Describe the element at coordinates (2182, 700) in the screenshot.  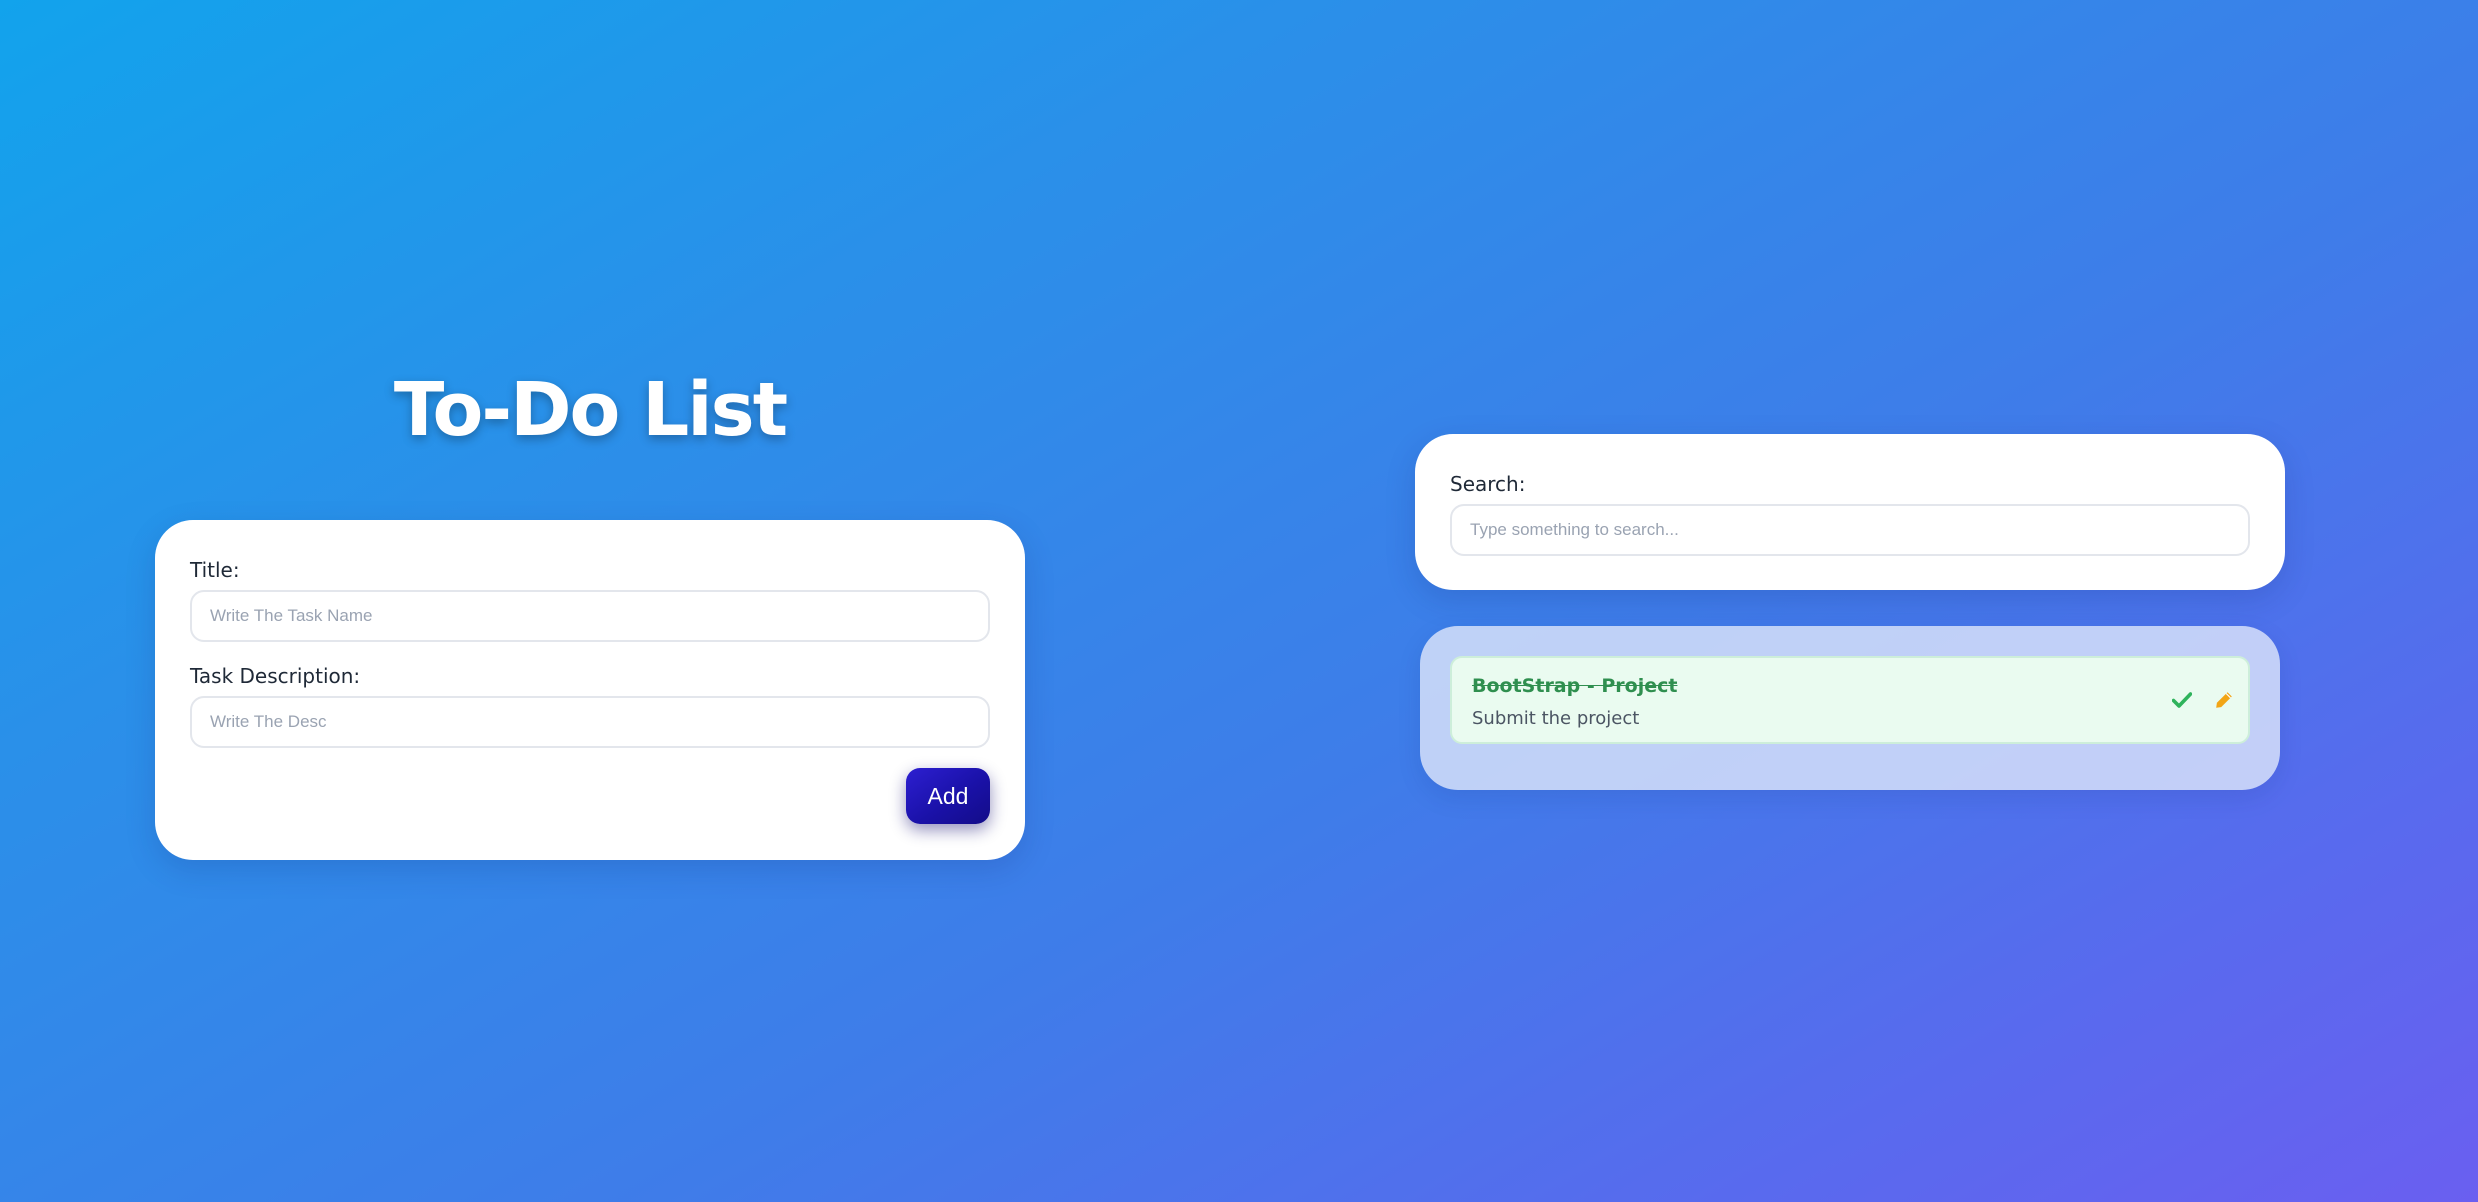
I see `check-icon` at that location.